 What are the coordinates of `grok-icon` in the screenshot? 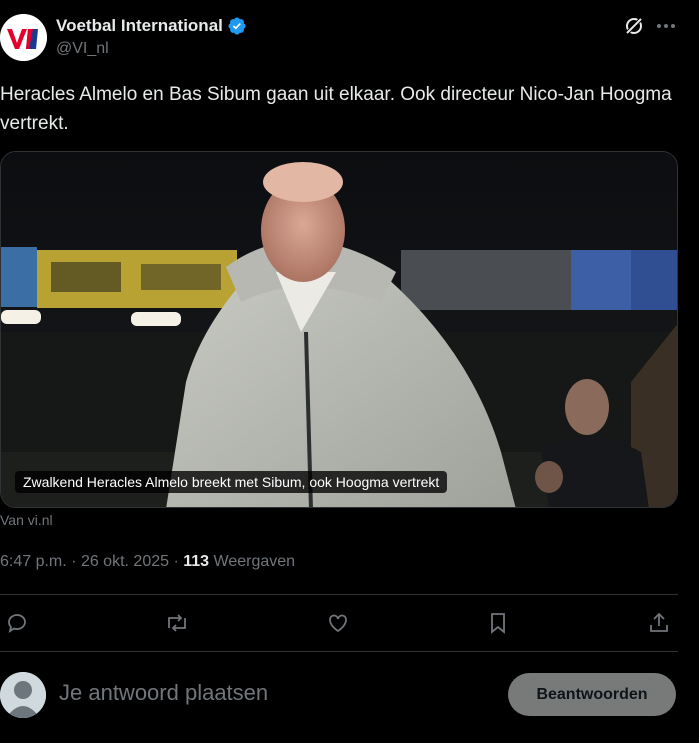 It's located at (634, 26).